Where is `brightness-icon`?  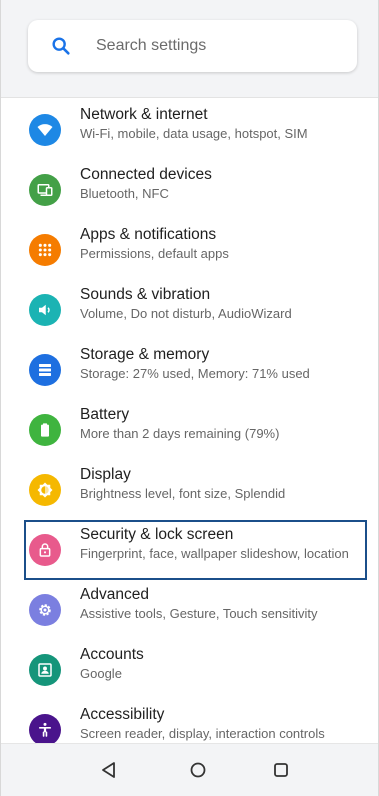
brightness-icon is located at coordinates (45, 490).